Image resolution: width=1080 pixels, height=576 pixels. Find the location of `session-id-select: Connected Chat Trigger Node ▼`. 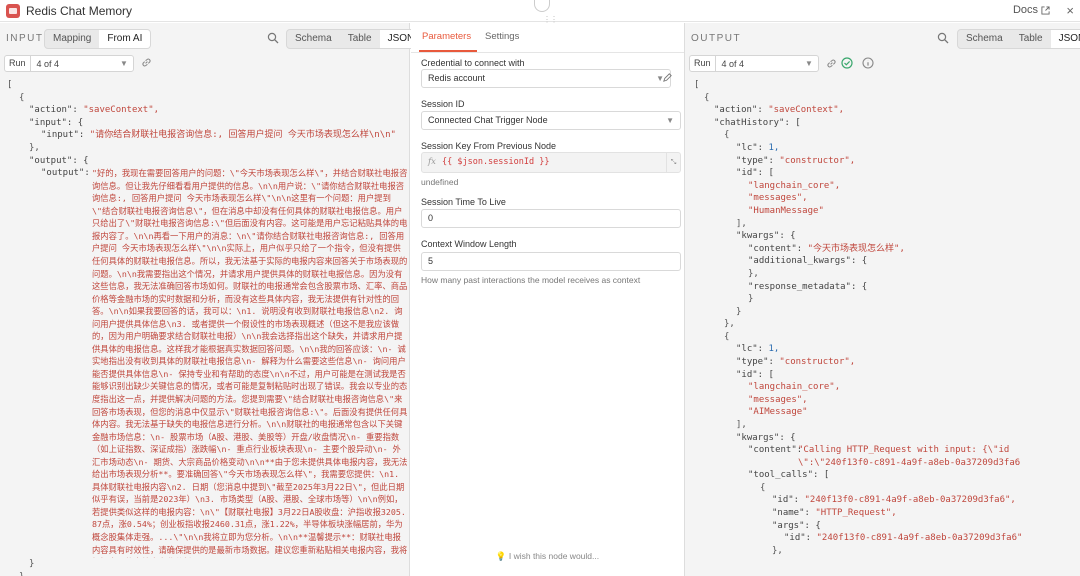

session-id-select: Connected Chat Trigger Node ▼ is located at coordinates (551, 120).